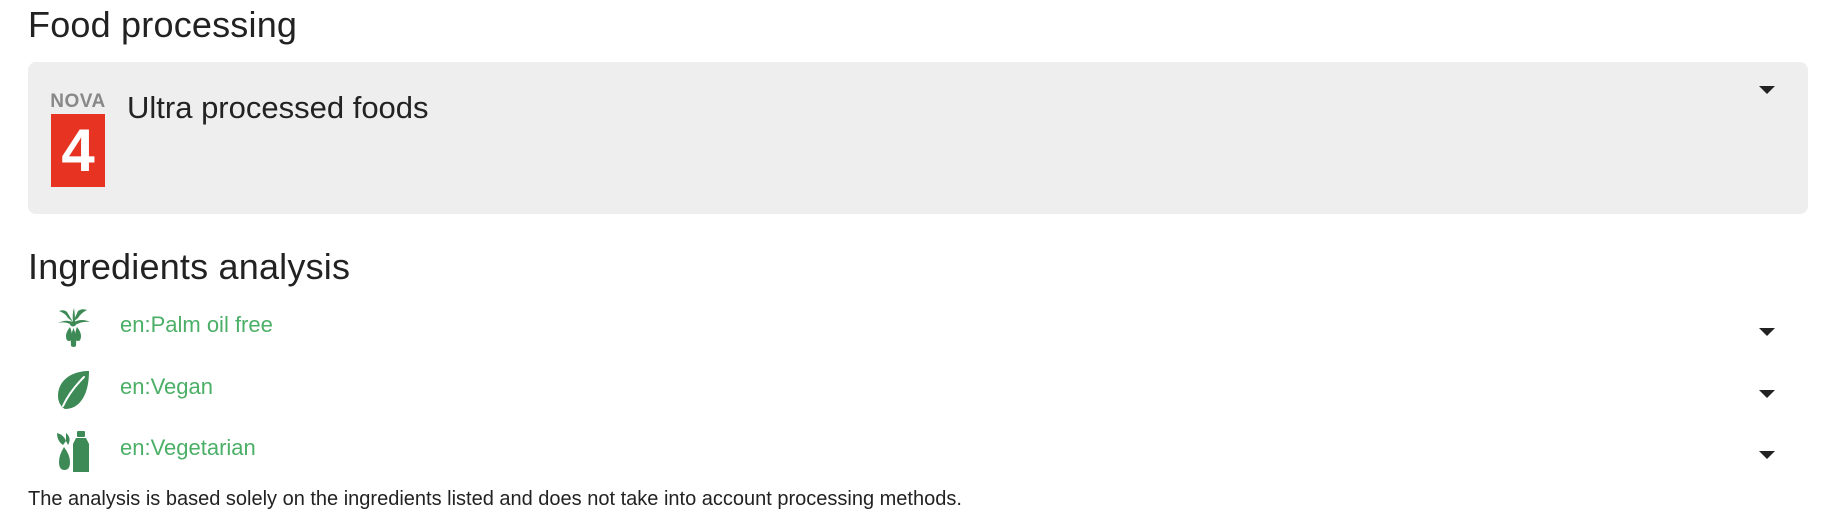 This screenshot has width=1834, height=520. I want to click on ingredient-analysis-label: en:Vegan, so click(166, 387).